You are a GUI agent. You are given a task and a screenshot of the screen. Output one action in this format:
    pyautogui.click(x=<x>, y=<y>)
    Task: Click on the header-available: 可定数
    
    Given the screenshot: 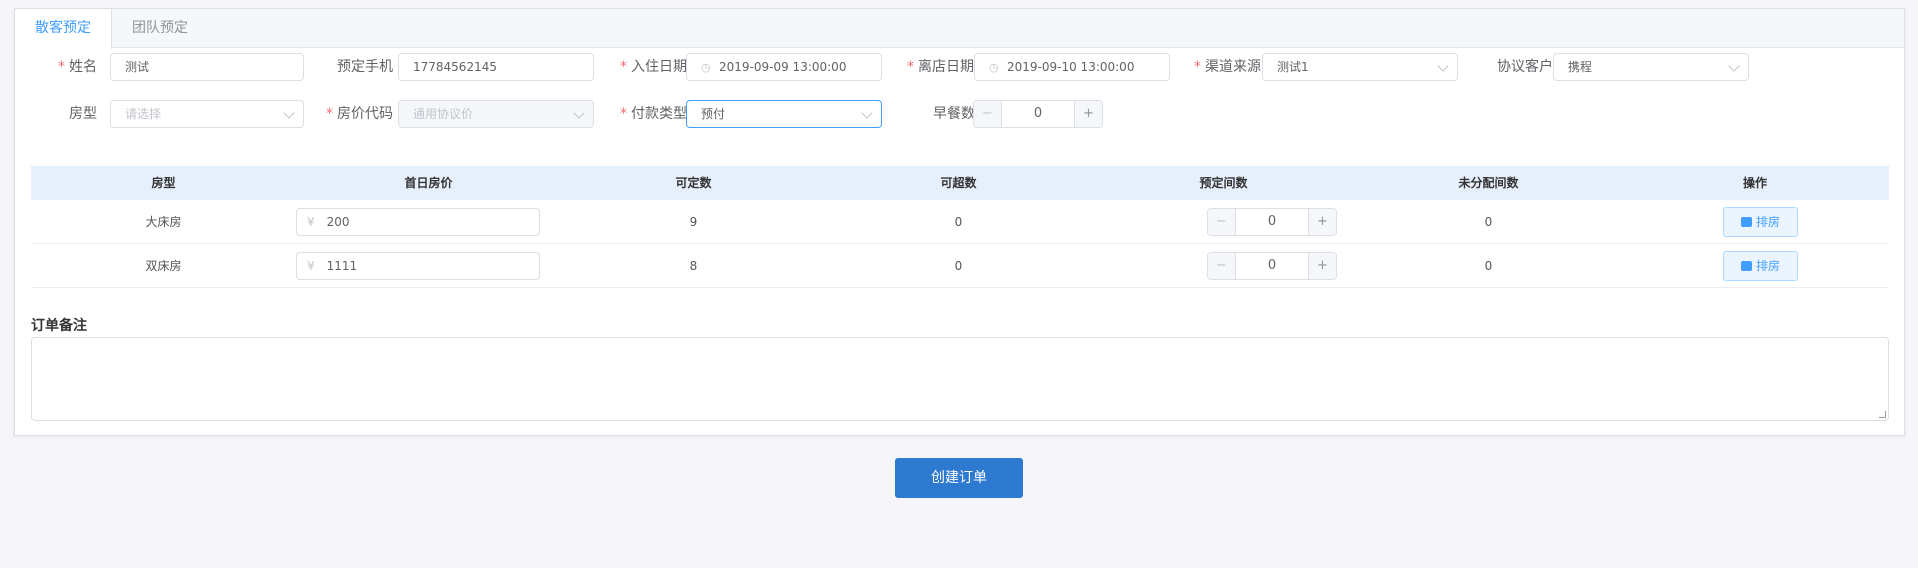 What is the action you would take?
    pyautogui.click(x=693, y=183)
    